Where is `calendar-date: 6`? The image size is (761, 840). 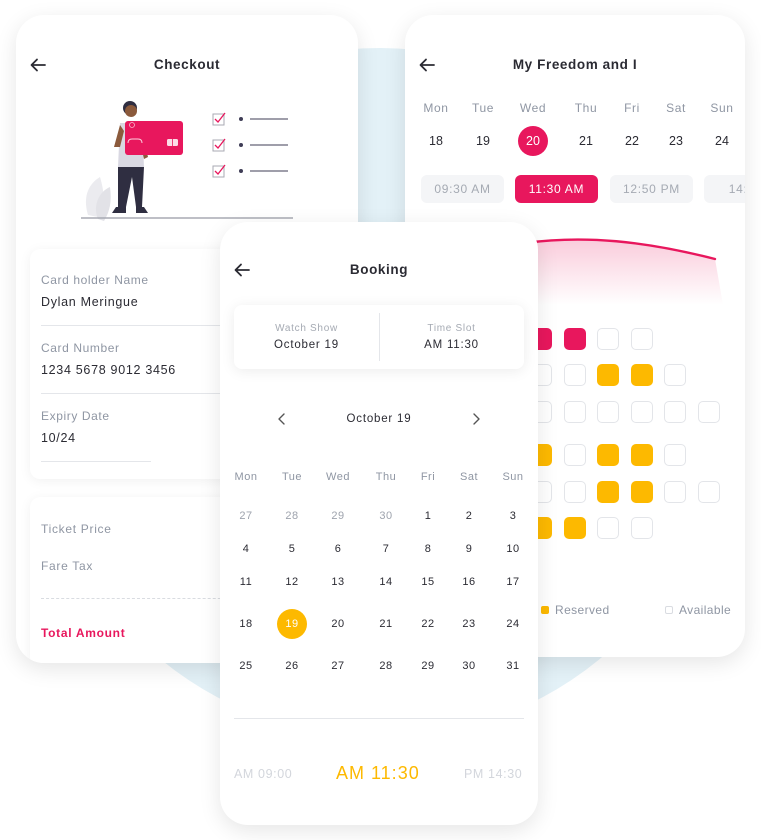
calendar-date: 6 is located at coordinates (338, 549).